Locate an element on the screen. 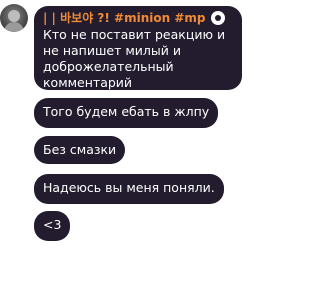  avatar-face is located at coordinates (14, 16).